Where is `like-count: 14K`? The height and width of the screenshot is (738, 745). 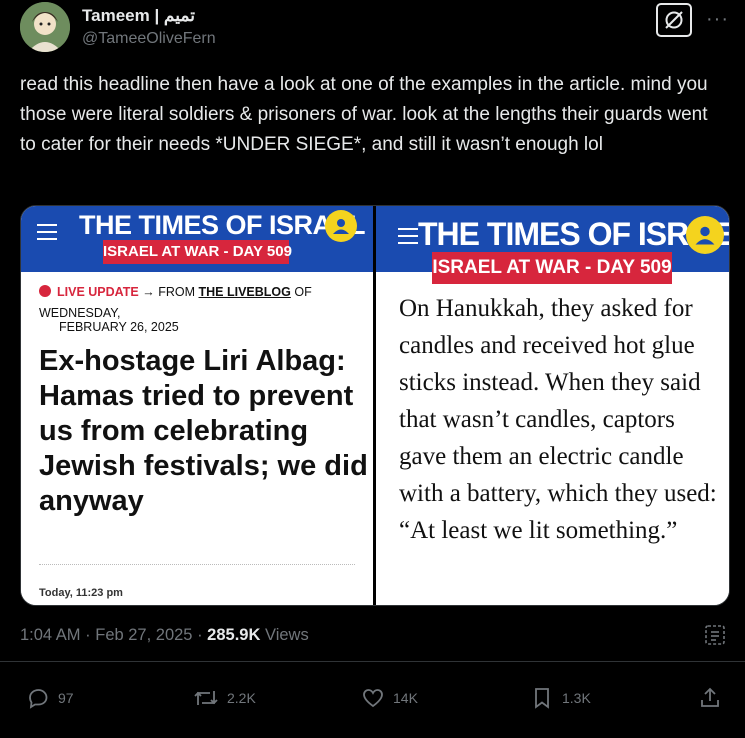
like-count: 14K is located at coordinates (405, 698).